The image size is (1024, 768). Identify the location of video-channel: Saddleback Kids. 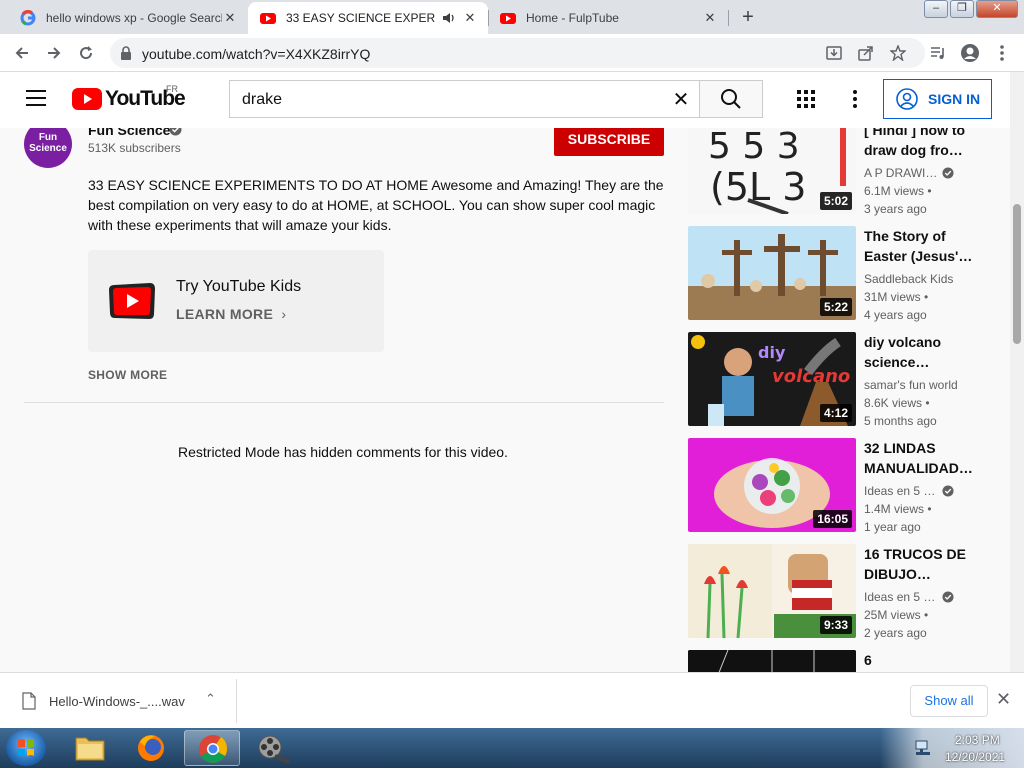
(908, 279).